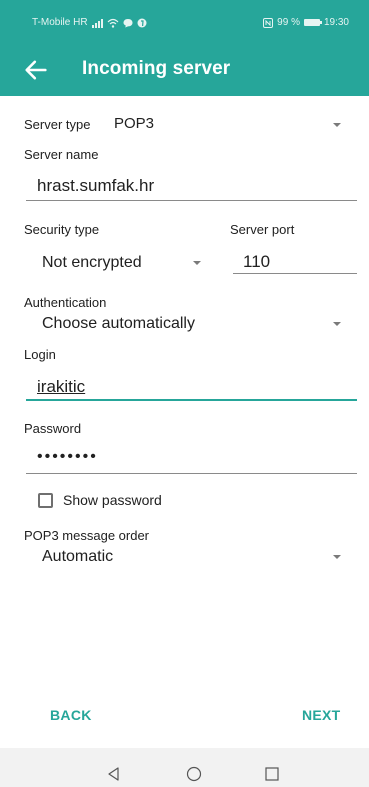 The height and width of the screenshot is (787, 369). I want to click on password-input: ••••••••, so click(67, 457).